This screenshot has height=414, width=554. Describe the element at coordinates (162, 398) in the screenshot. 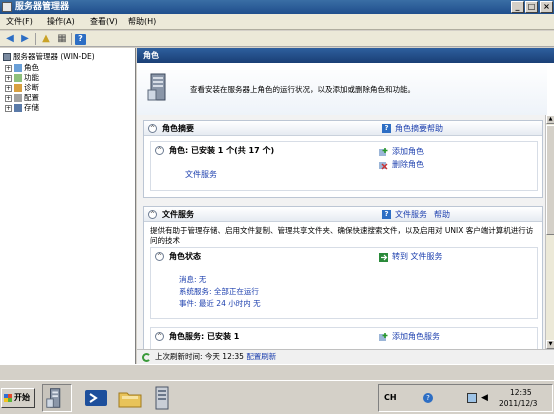

I see `server-document-icon` at that location.